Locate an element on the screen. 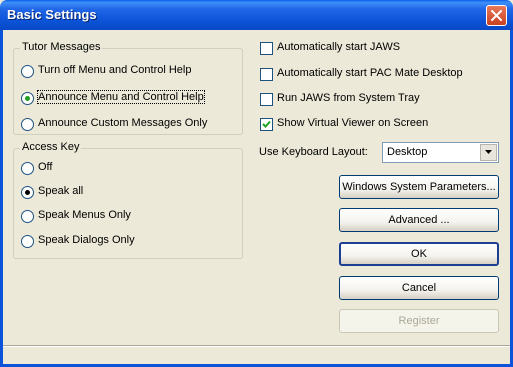  close-icon is located at coordinates (496, 15).